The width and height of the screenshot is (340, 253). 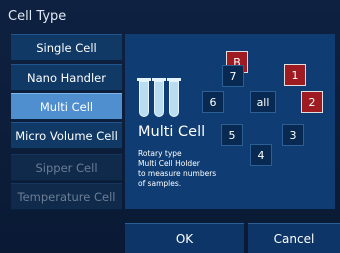 What do you see at coordinates (66, 135) in the screenshot?
I see `micro-volume-cell-button: Micro Volume Cell` at bounding box center [66, 135].